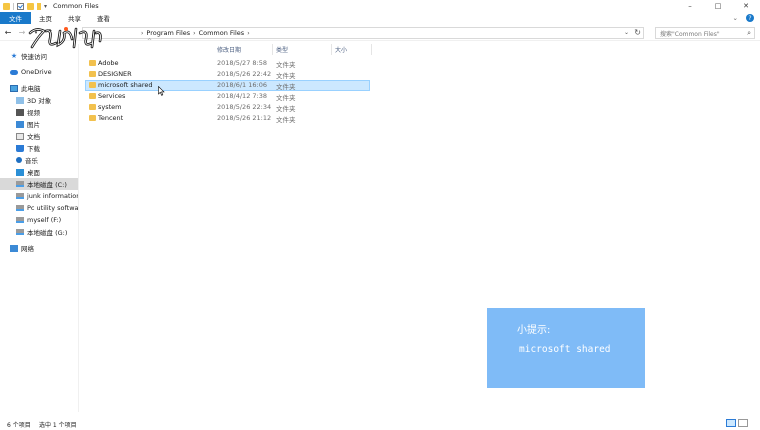  What do you see at coordinates (15, 18) in the screenshot?
I see `tab-file: 文件` at bounding box center [15, 18].